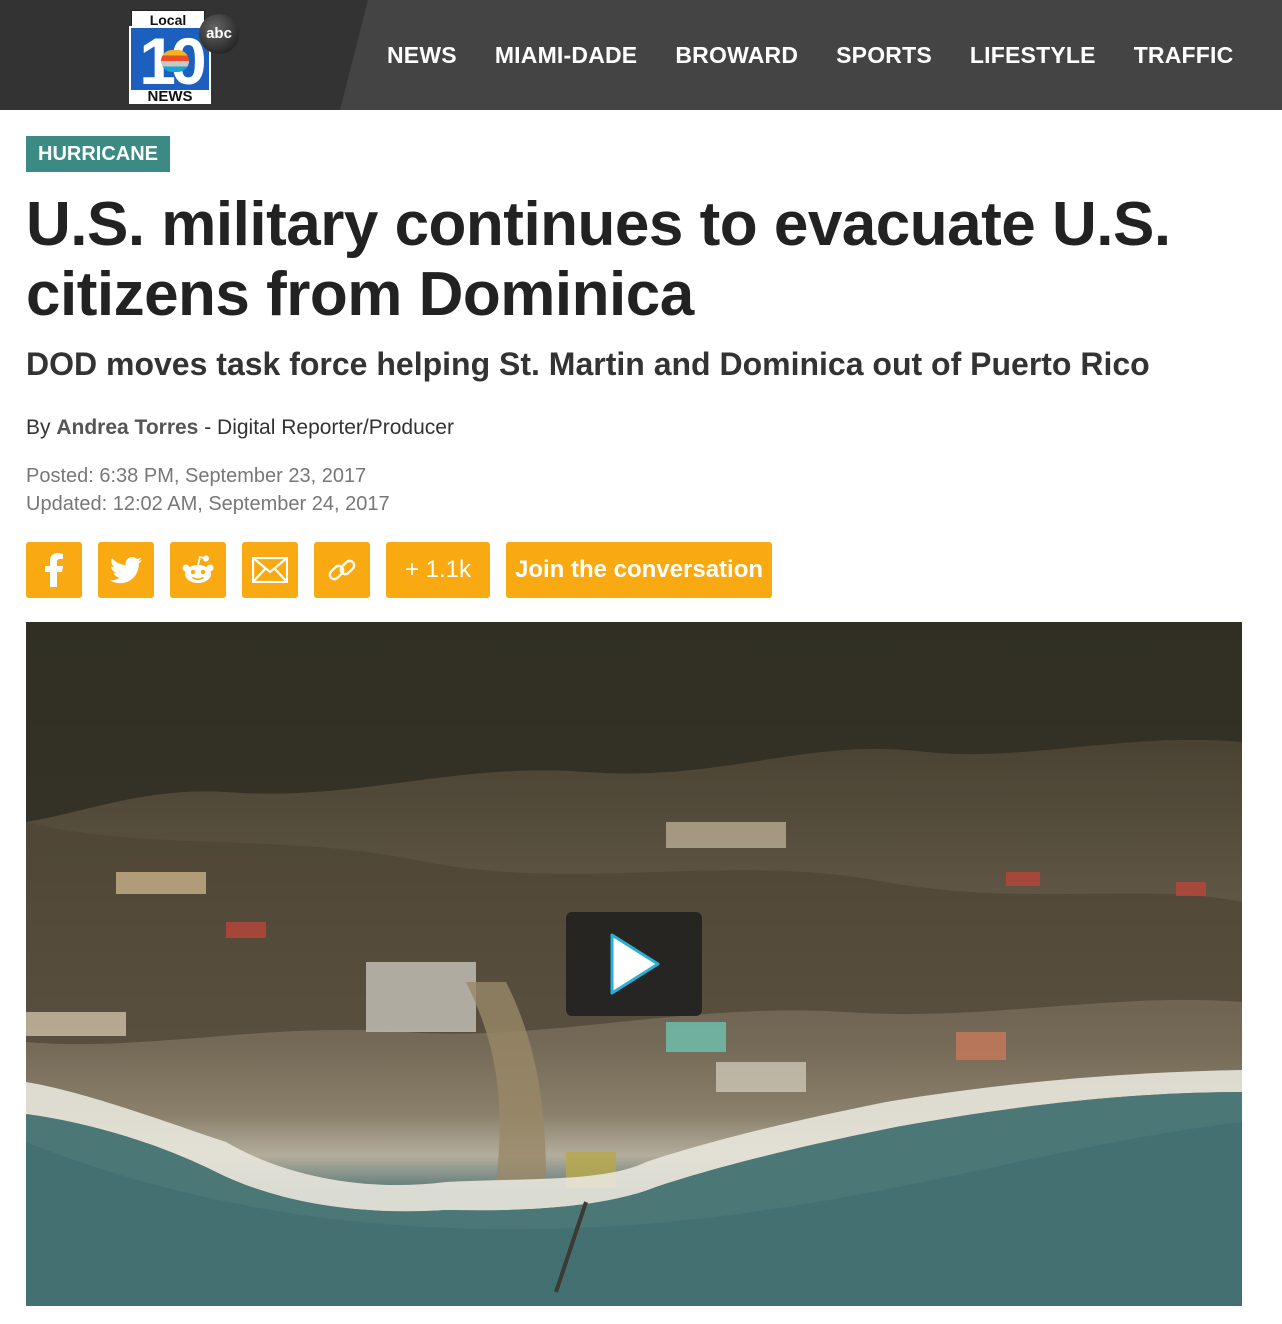 The width and height of the screenshot is (1282, 1324). I want to click on category-tag: HURRICANE, so click(98, 154).